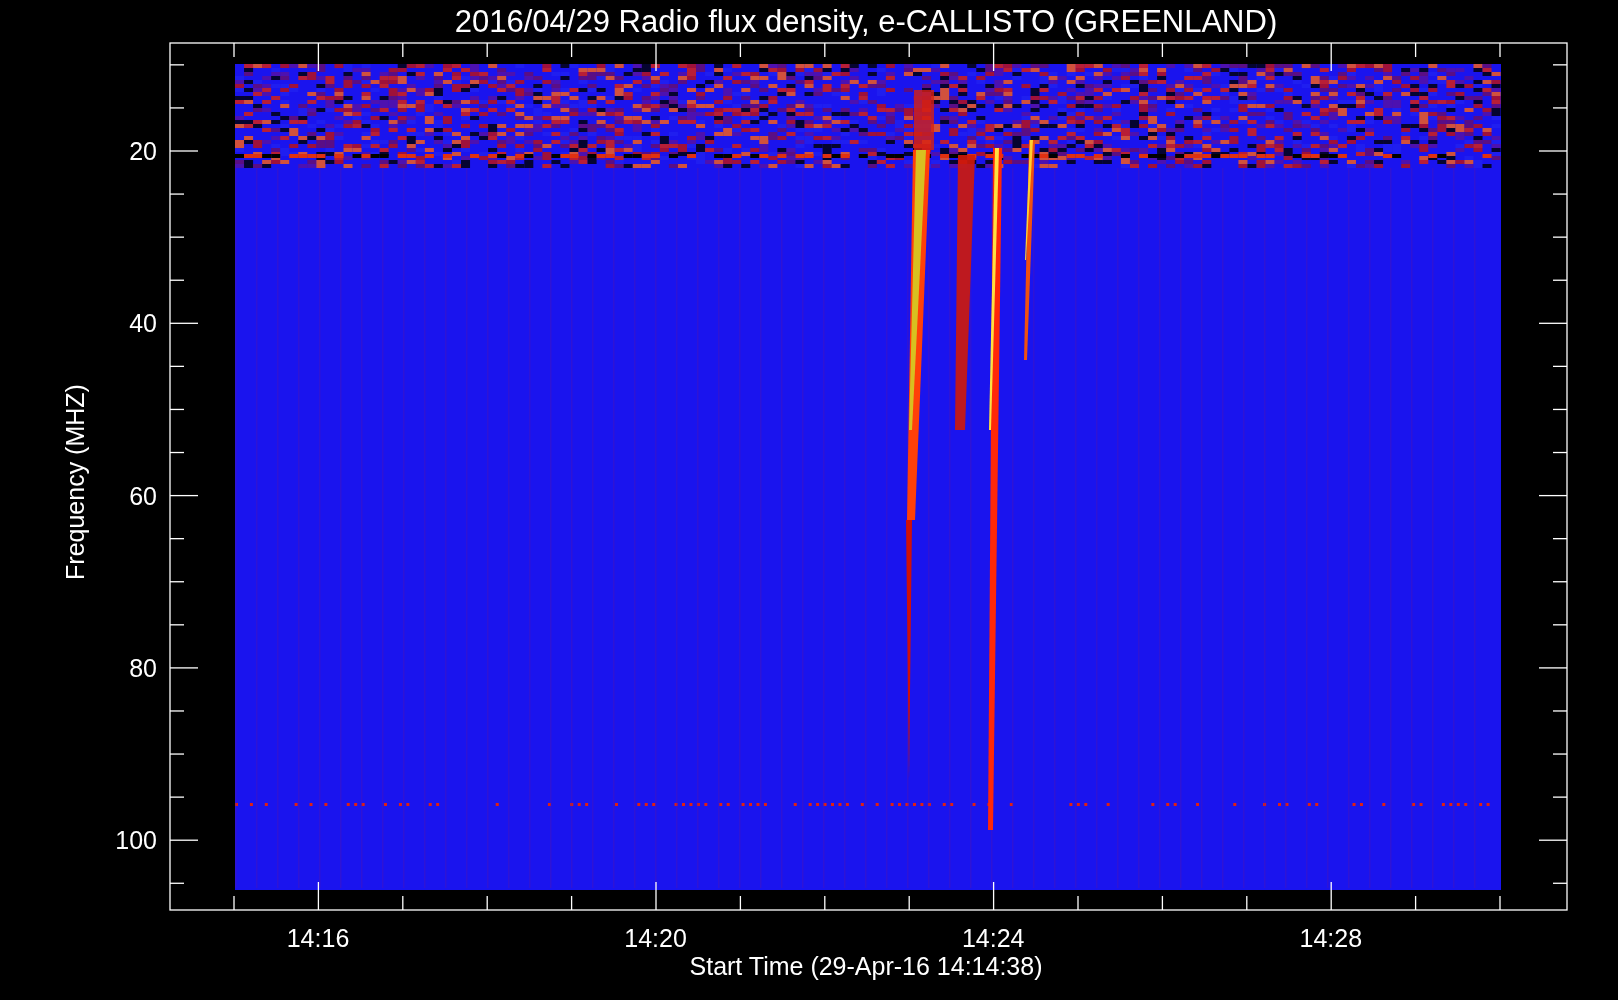 Image resolution: width=1618 pixels, height=1000 pixels. What do you see at coordinates (75, 482) in the screenshot?
I see `axis-label: Frequency (MHZ)` at bounding box center [75, 482].